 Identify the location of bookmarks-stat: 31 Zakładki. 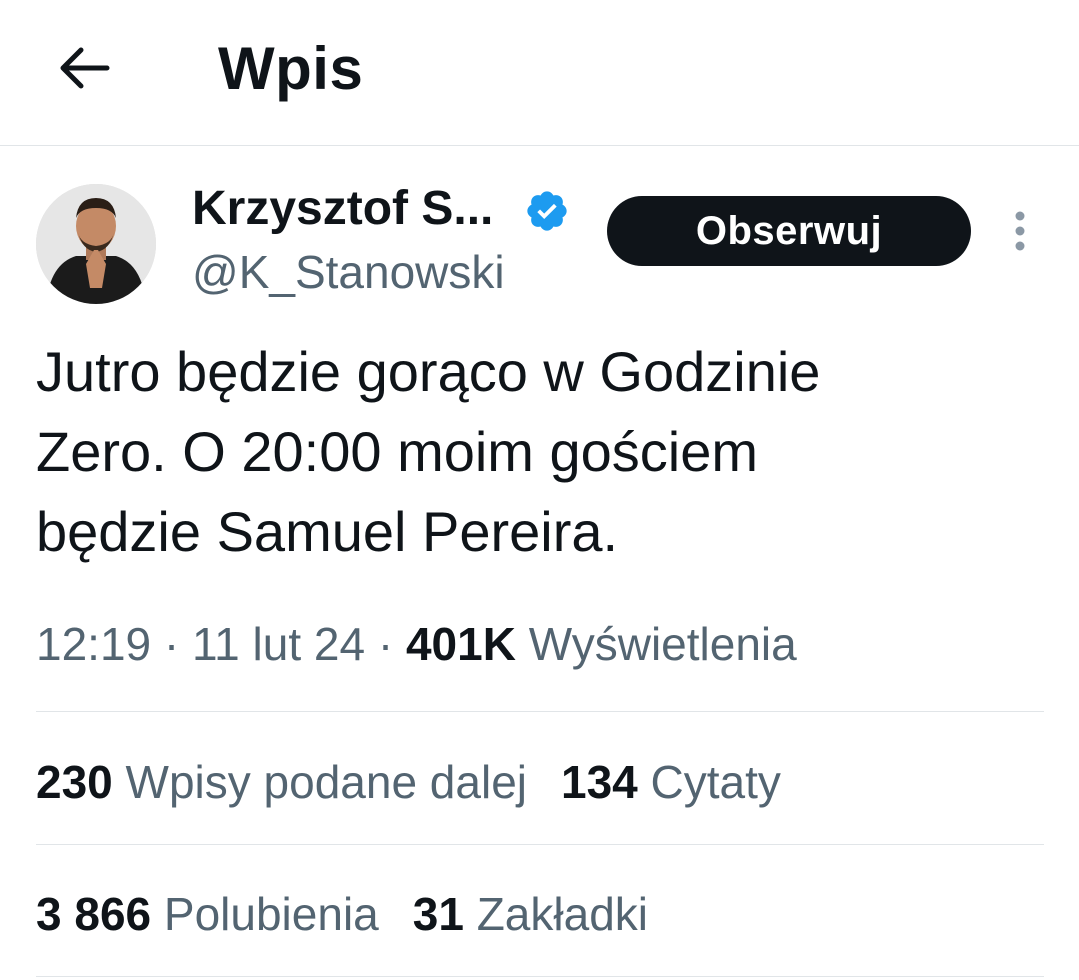
(530, 914).